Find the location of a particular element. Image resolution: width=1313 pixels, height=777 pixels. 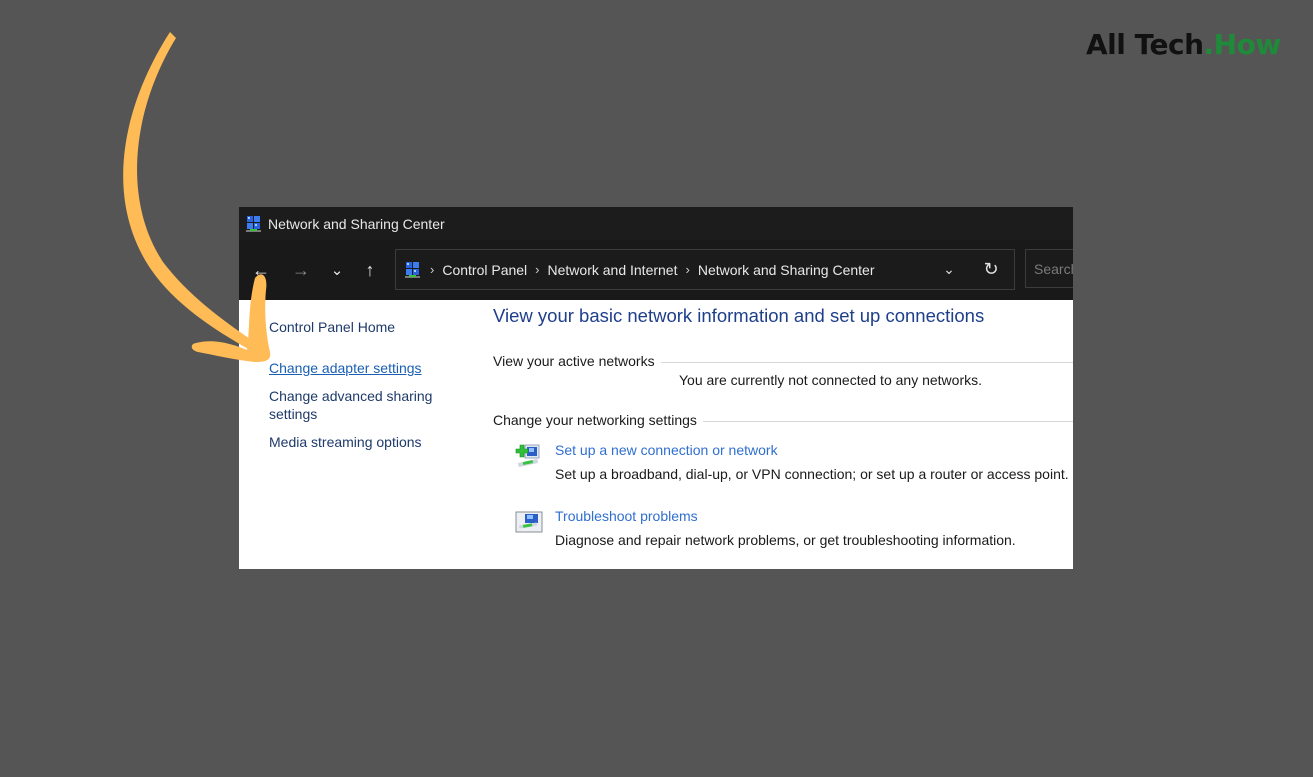

arrow-up-icon: ↑ is located at coordinates (370, 269).